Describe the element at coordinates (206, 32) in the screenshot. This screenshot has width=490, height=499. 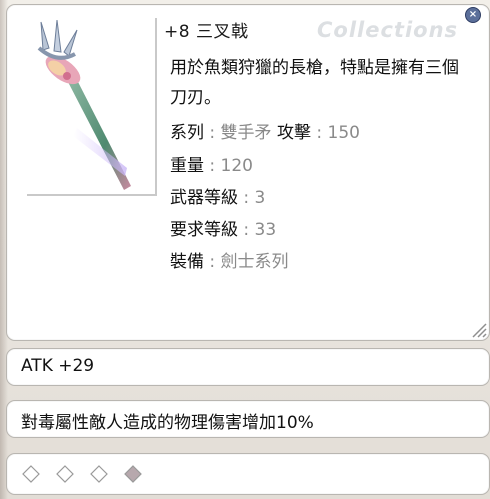
I see `item-title: +8 三叉戟` at that location.